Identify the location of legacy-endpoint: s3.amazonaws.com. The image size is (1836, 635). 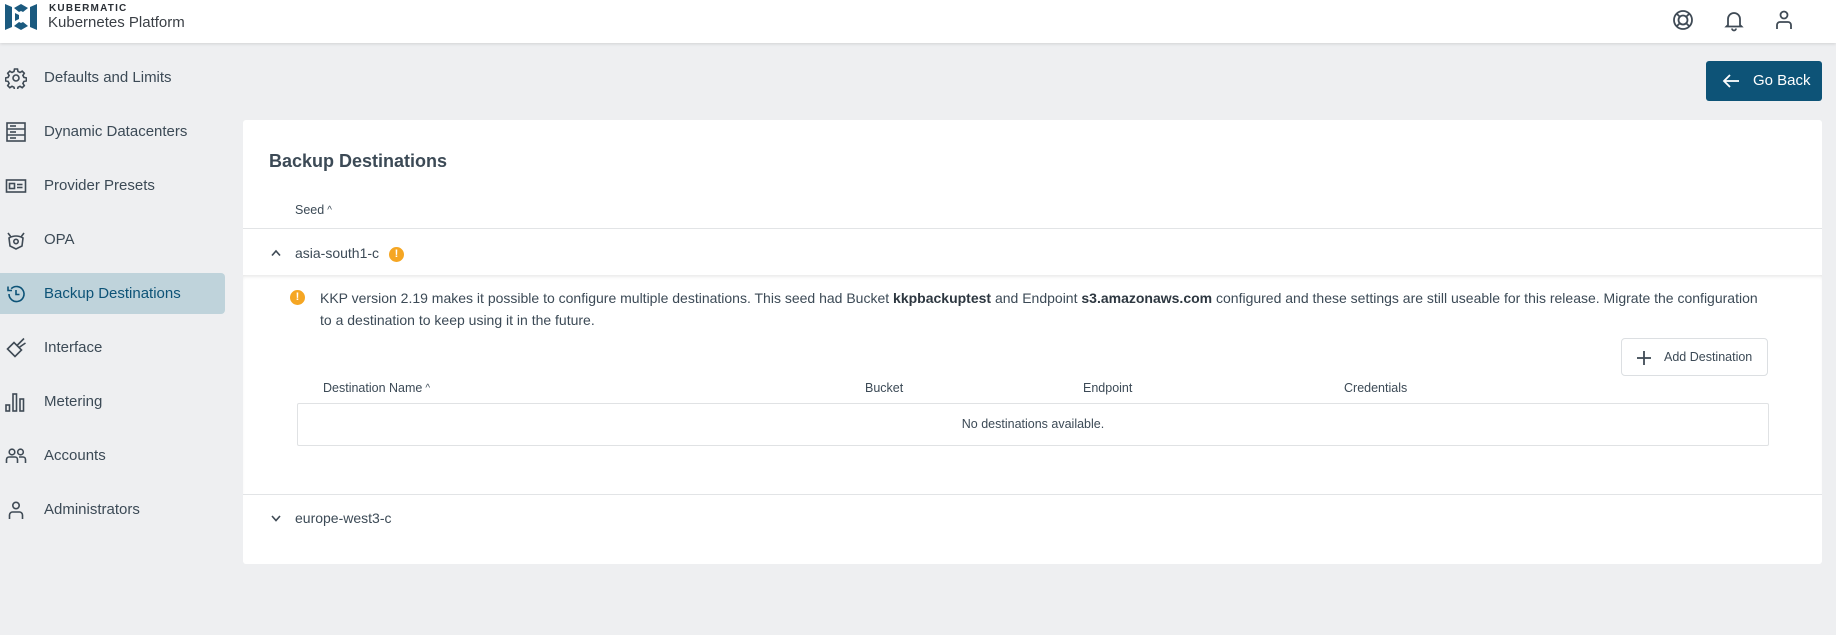
(1147, 298).